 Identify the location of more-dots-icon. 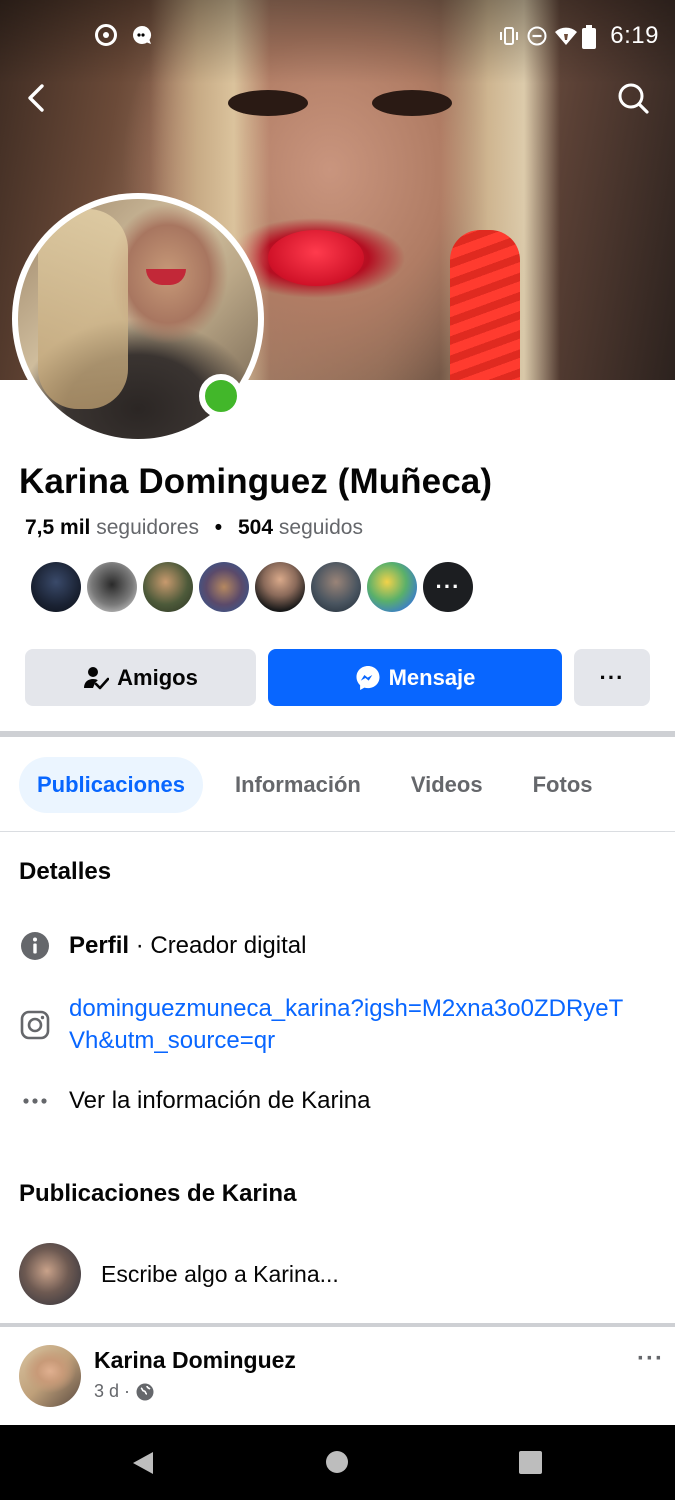
(35, 1101).